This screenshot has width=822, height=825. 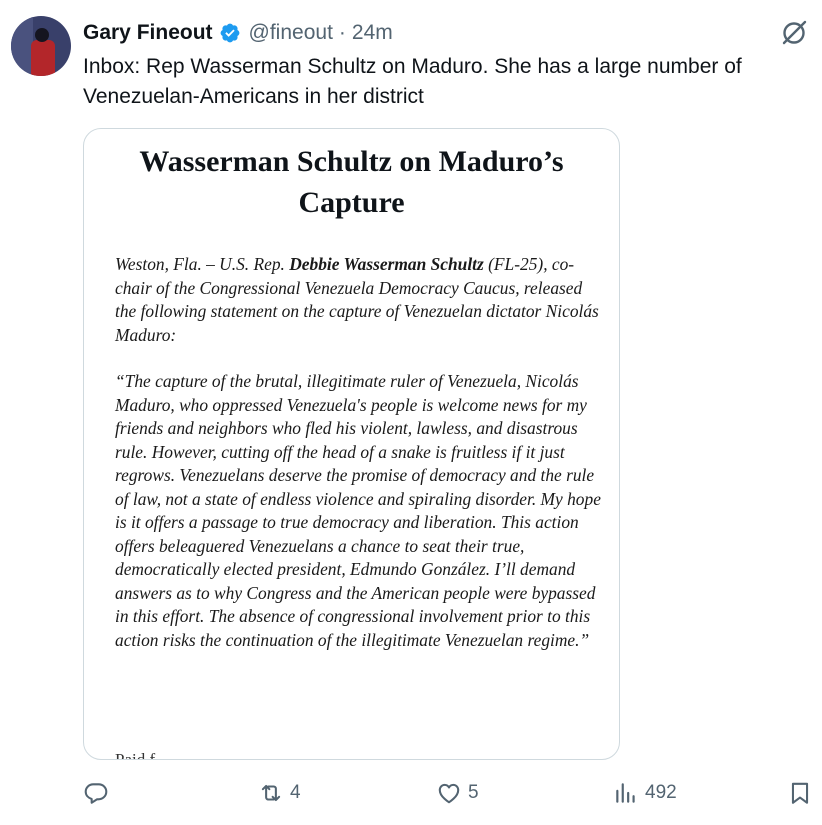 I want to click on tweet-text-line: Venezuelan-Americans in her district, so click(x=253, y=96).